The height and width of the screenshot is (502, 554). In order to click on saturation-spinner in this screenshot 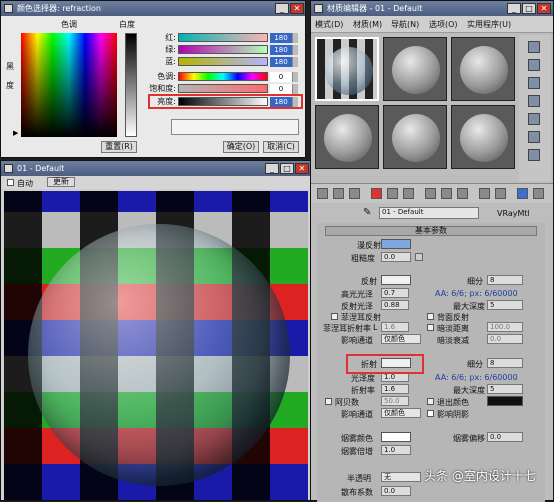, I will do `click(295, 89)`.